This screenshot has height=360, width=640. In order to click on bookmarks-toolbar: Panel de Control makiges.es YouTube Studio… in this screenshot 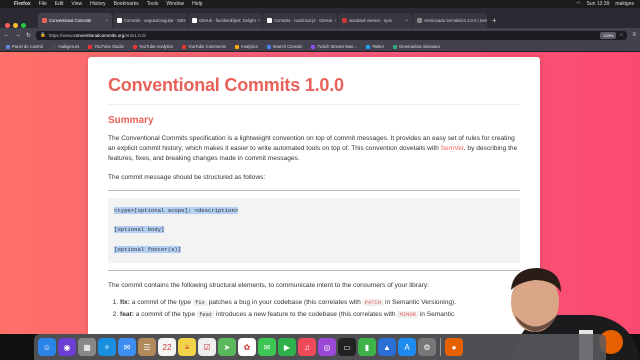, I will do `click(320, 47)`.